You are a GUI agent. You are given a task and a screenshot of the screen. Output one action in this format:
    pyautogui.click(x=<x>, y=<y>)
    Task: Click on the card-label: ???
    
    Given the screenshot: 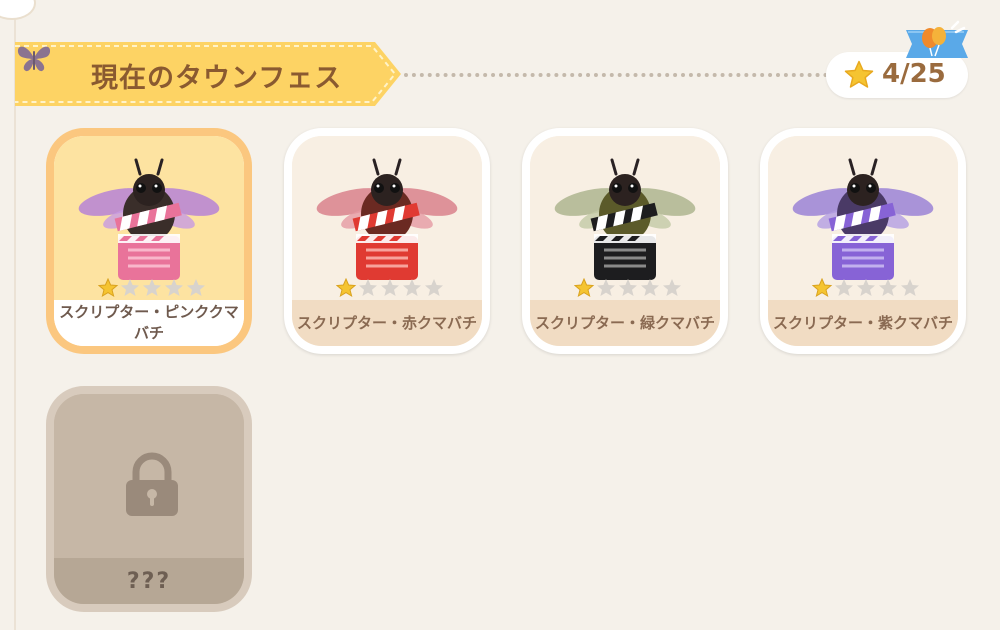 What is the action you would take?
    pyautogui.click(x=149, y=581)
    